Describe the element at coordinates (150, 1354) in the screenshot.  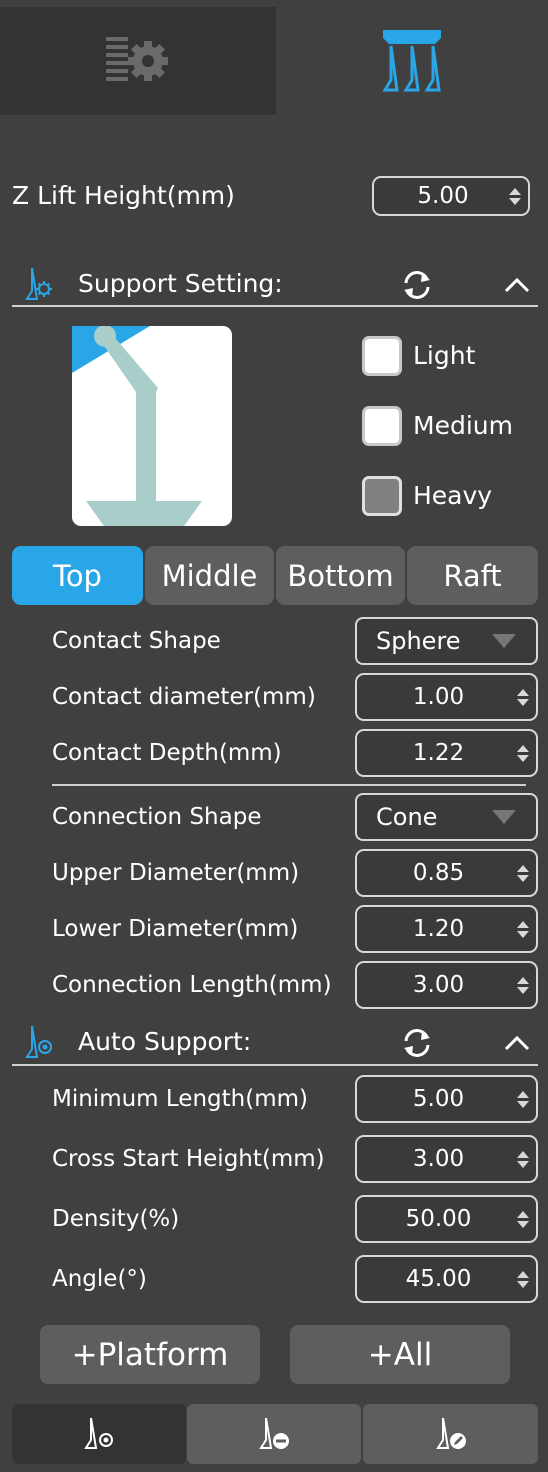
I see `add-platform-button: +Platform` at that location.